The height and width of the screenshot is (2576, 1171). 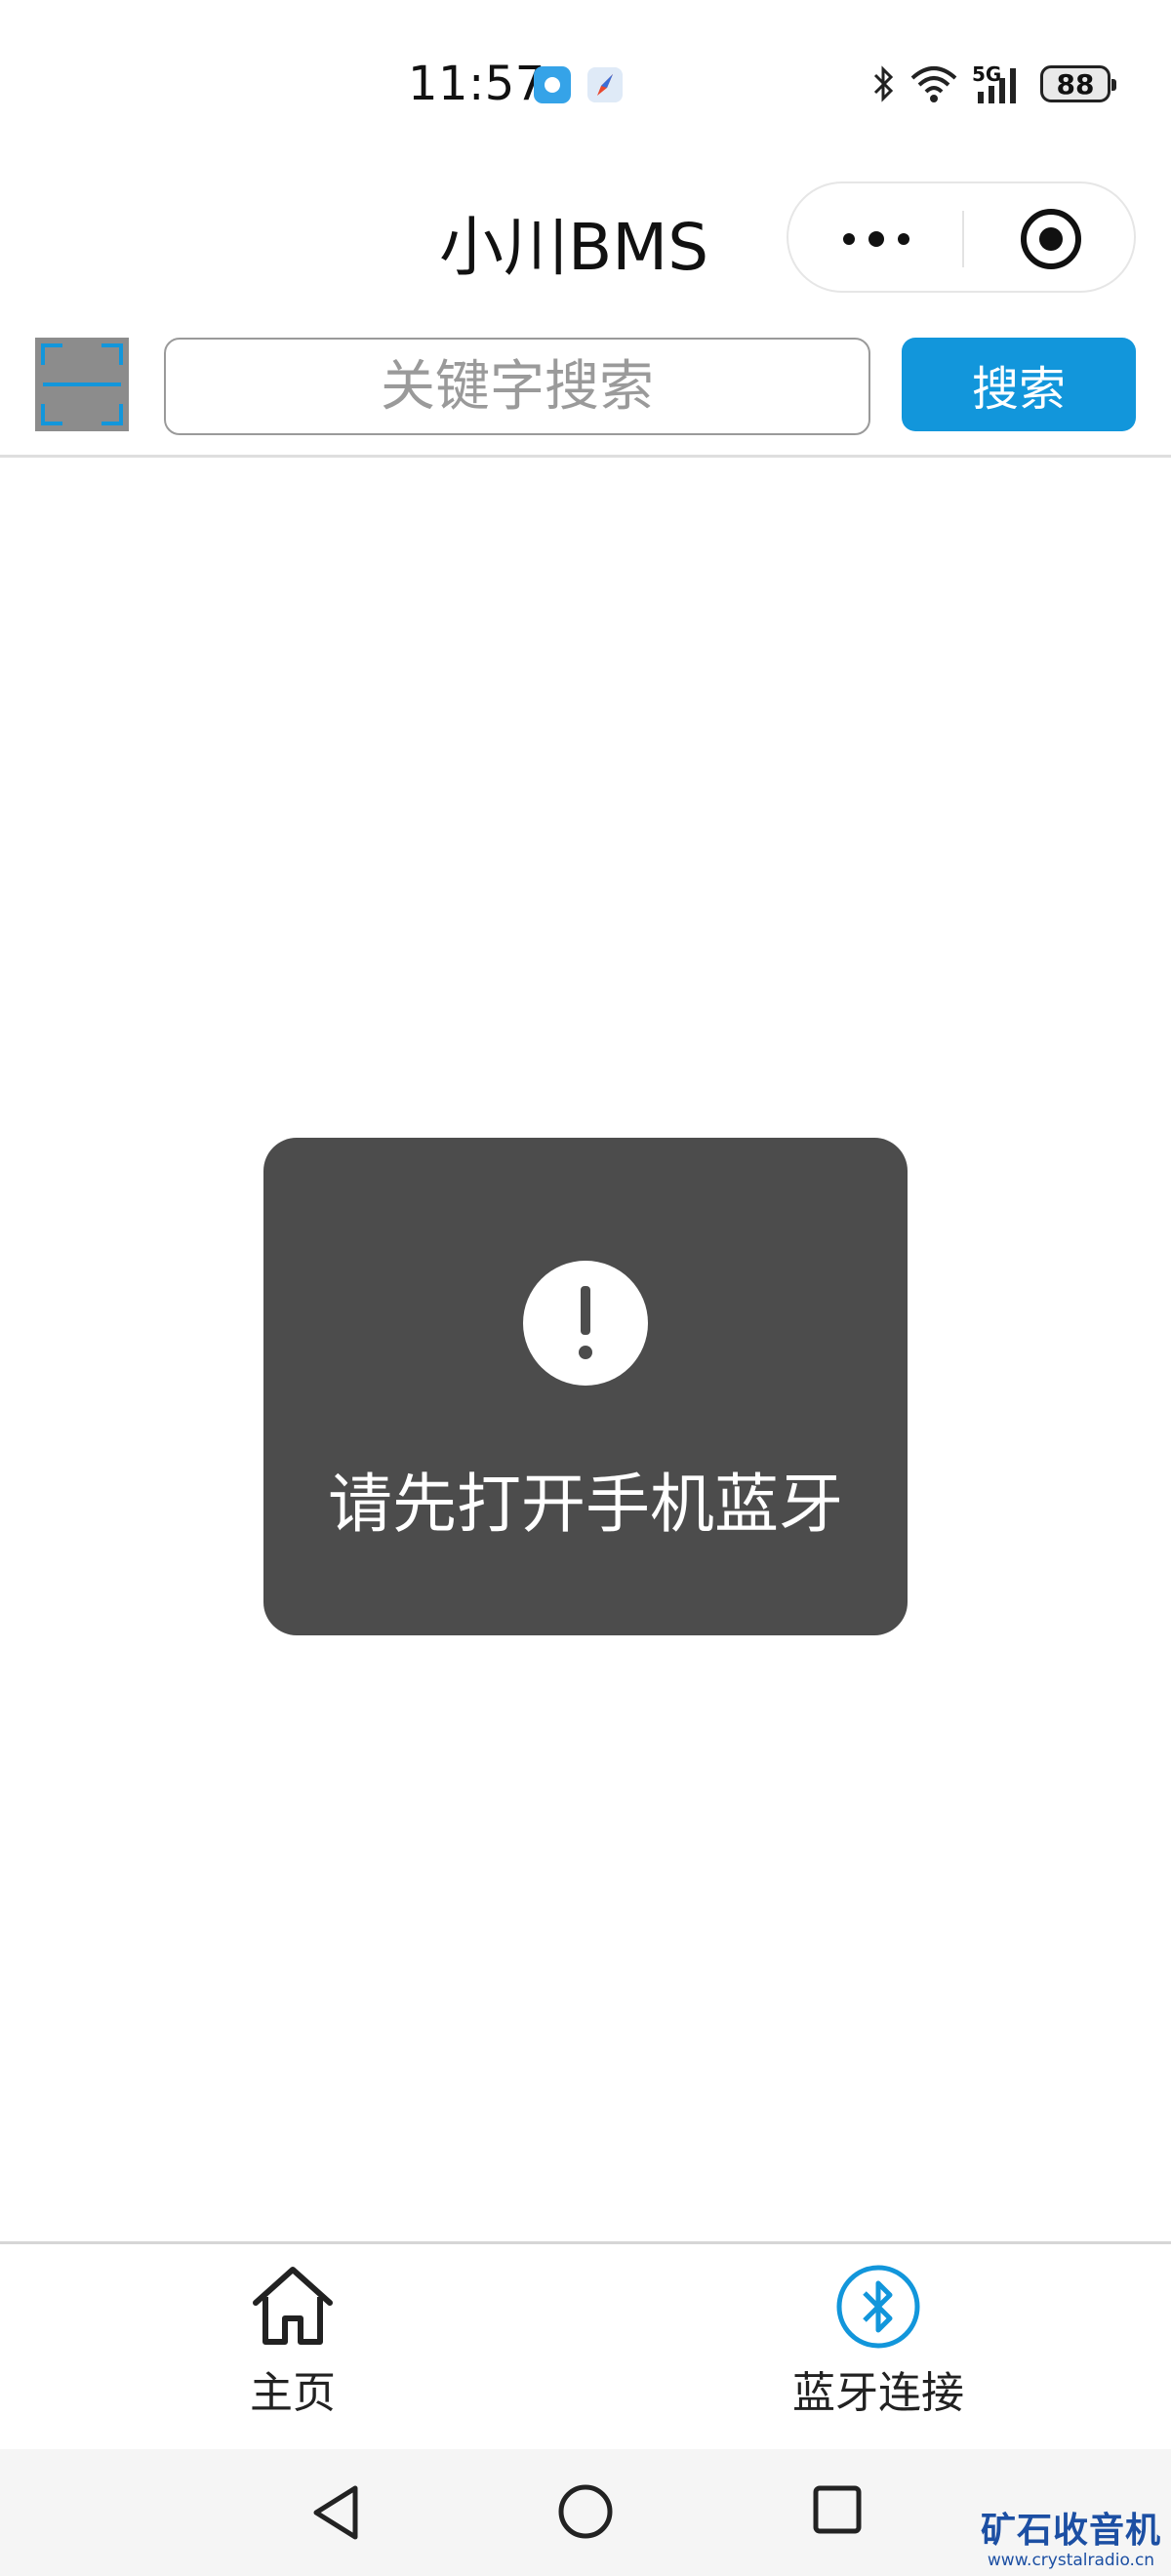 I want to click on tab-bluetooth-label: 蓝牙连接, so click(x=878, y=2393).